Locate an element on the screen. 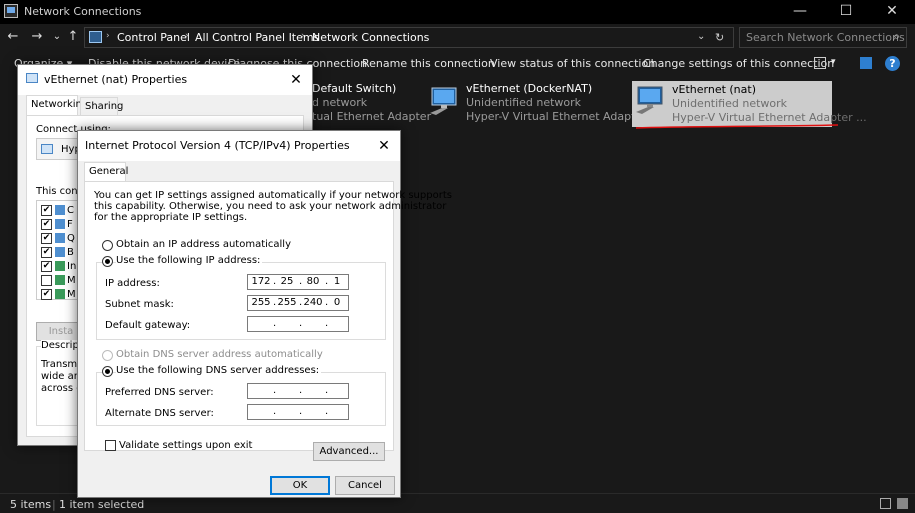 This screenshot has width=915, height=513. large-icons-view-icon is located at coordinates (902, 503).